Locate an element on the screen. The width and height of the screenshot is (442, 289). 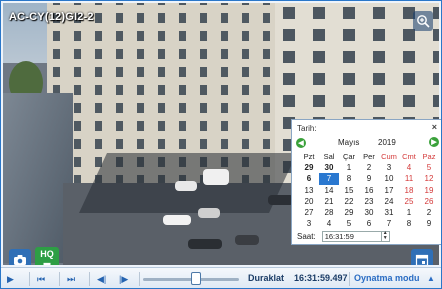
calendar-toggle-button is located at coordinates (422, 257).